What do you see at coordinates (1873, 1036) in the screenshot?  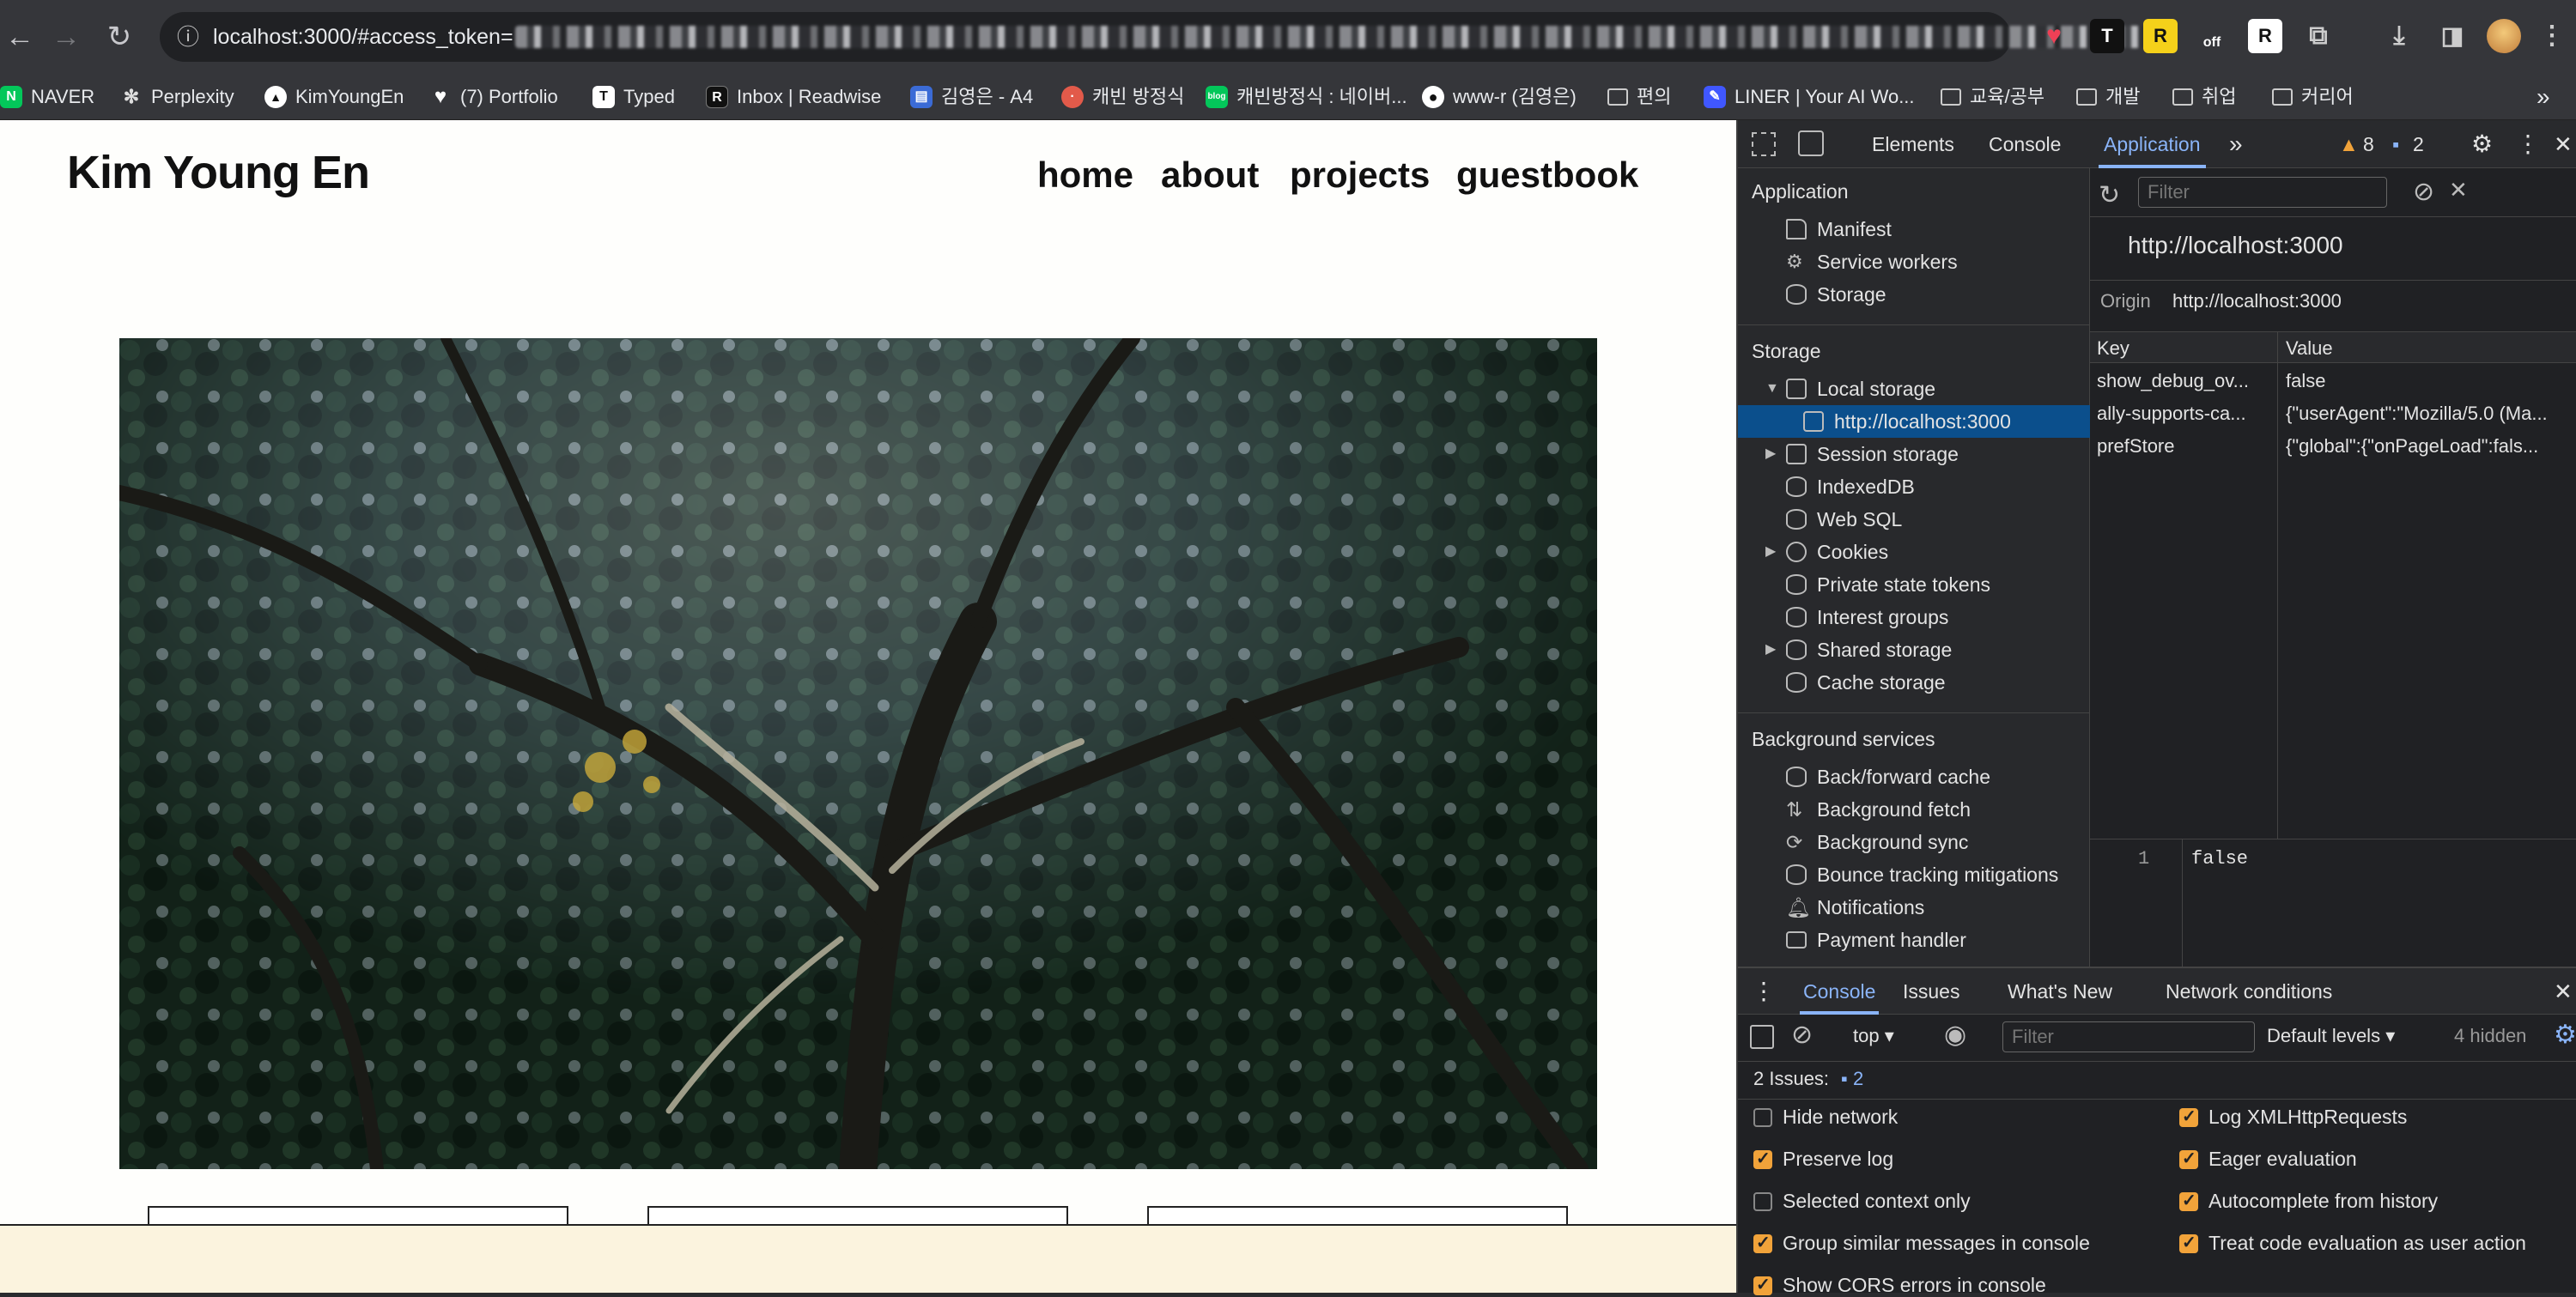 I see `context-selector: top ▾` at bounding box center [1873, 1036].